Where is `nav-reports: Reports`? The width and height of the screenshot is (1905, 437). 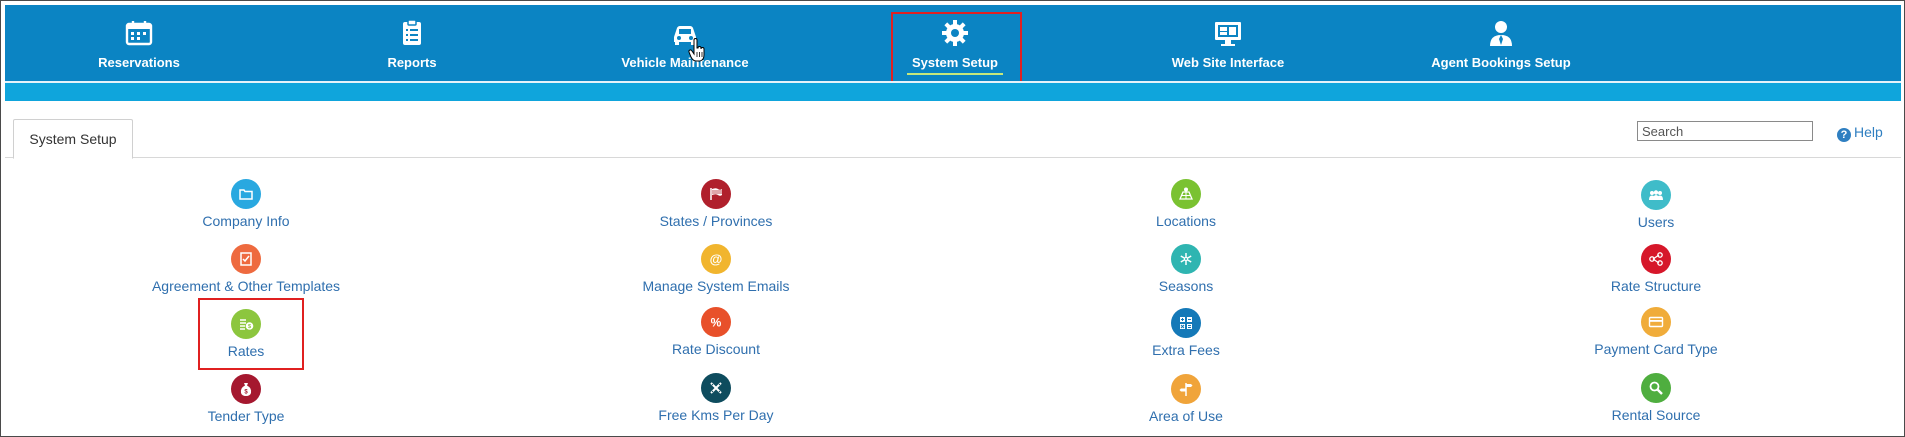
nav-reports: Reports is located at coordinates (412, 43).